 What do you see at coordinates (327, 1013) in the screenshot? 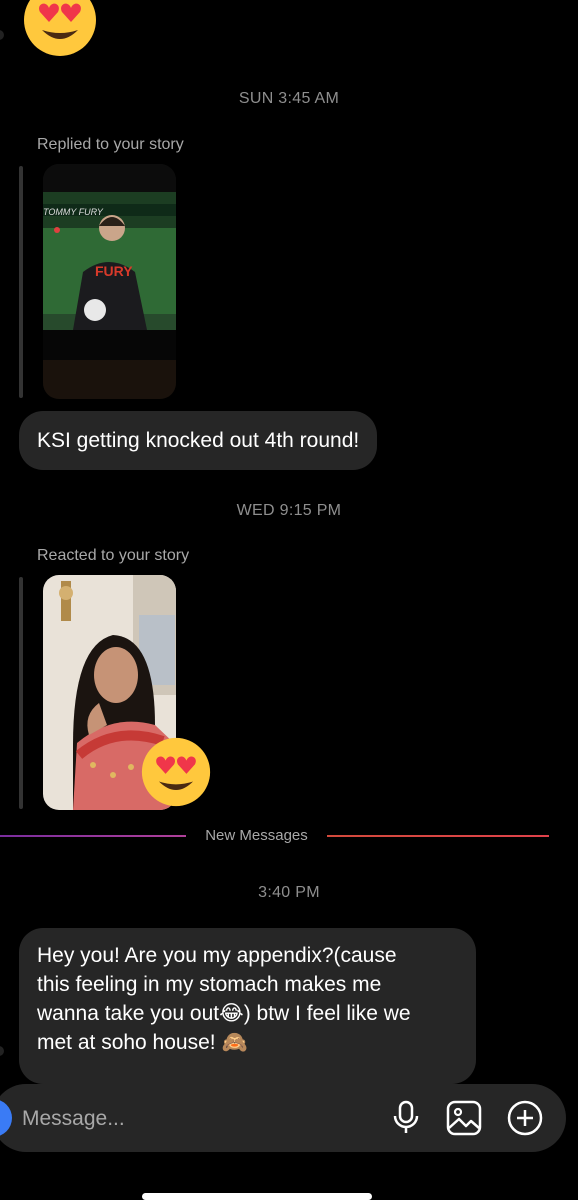
I see `message-text: ) btw I feel like we` at bounding box center [327, 1013].